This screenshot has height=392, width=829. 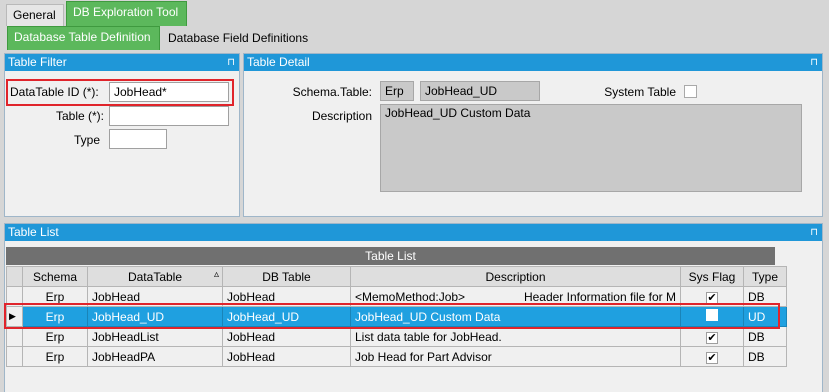 What do you see at coordinates (332, 92) in the screenshot?
I see `schema-table-label: Schema.Table:` at bounding box center [332, 92].